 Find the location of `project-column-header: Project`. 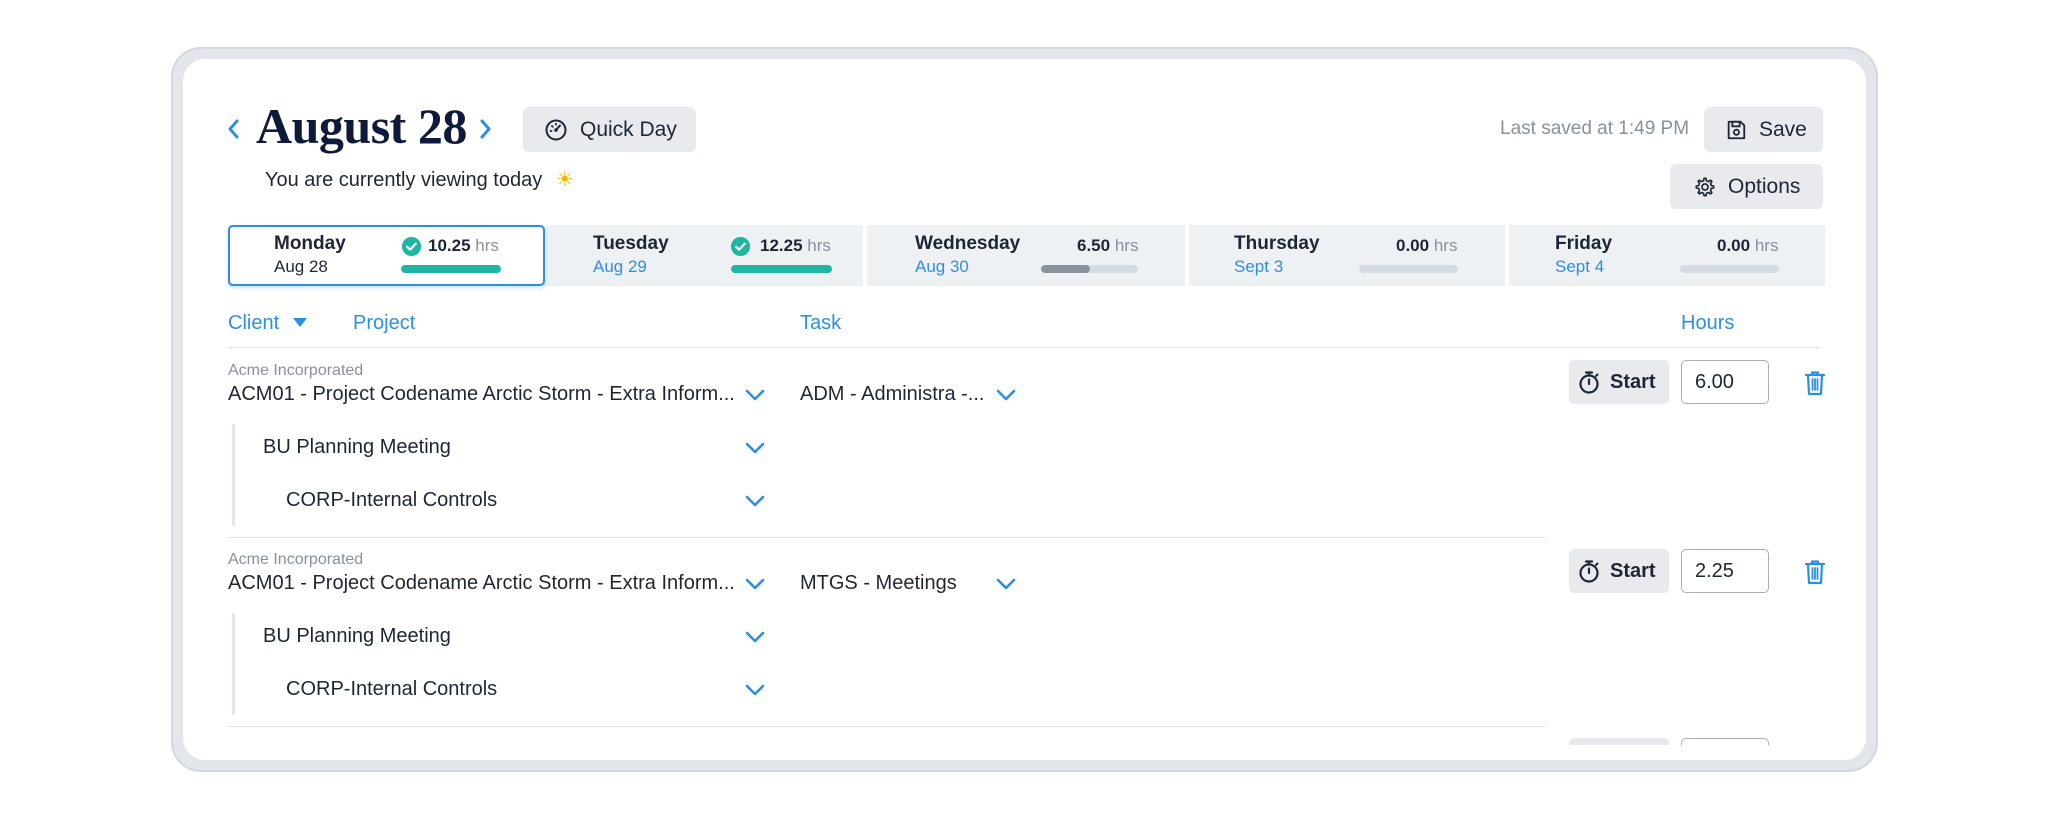

project-column-header: Project is located at coordinates (384, 323).